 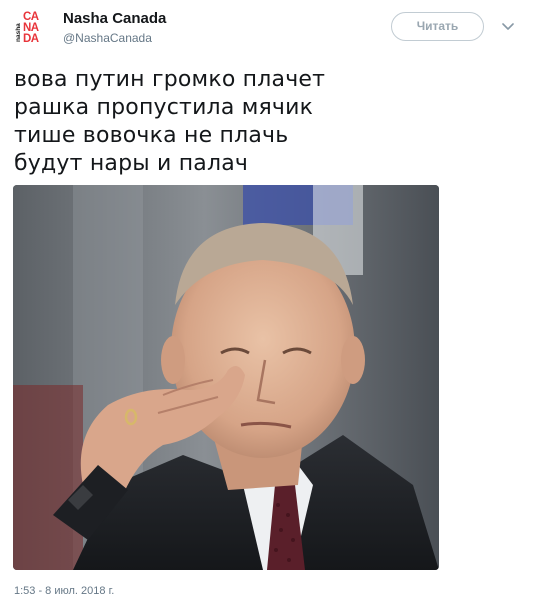 I want to click on author-handle: @NashaCanada, so click(x=114, y=38).